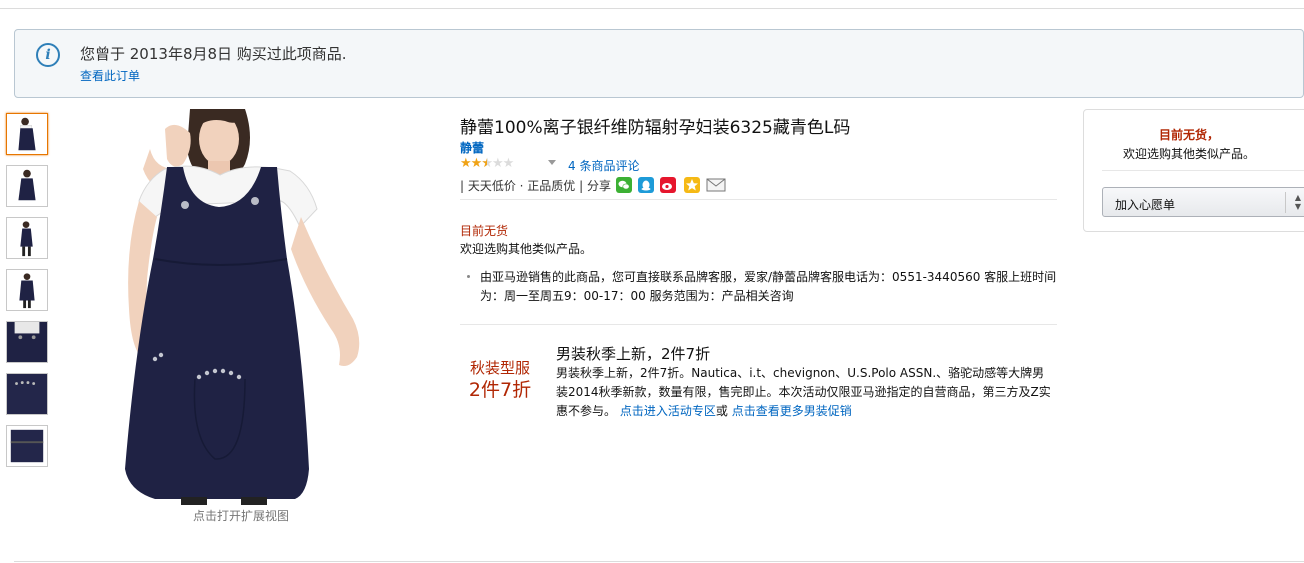 Image resolution: width=1304 pixels, height=563 pixels. I want to click on availability-status: 目前无货, so click(484, 231).